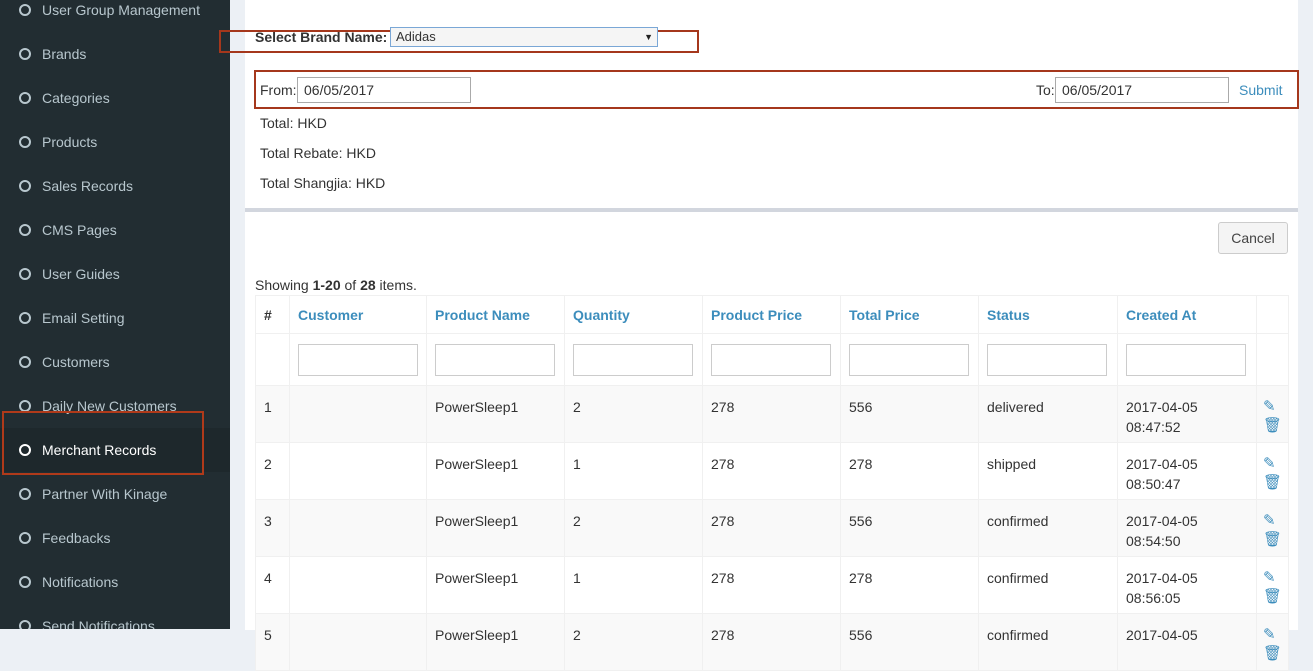 This screenshot has height=671, width=1313. I want to click on from-date-input: 06/05/2017, so click(384, 90).